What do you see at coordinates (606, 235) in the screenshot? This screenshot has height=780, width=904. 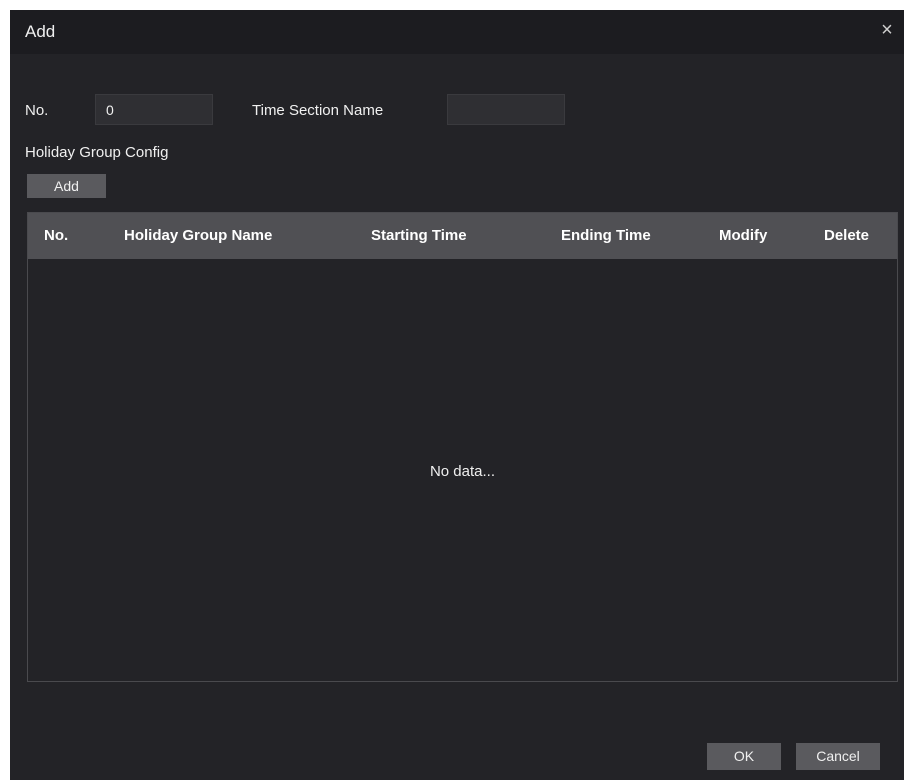 I see `column-header-ending-time: Ending Time` at bounding box center [606, 235].